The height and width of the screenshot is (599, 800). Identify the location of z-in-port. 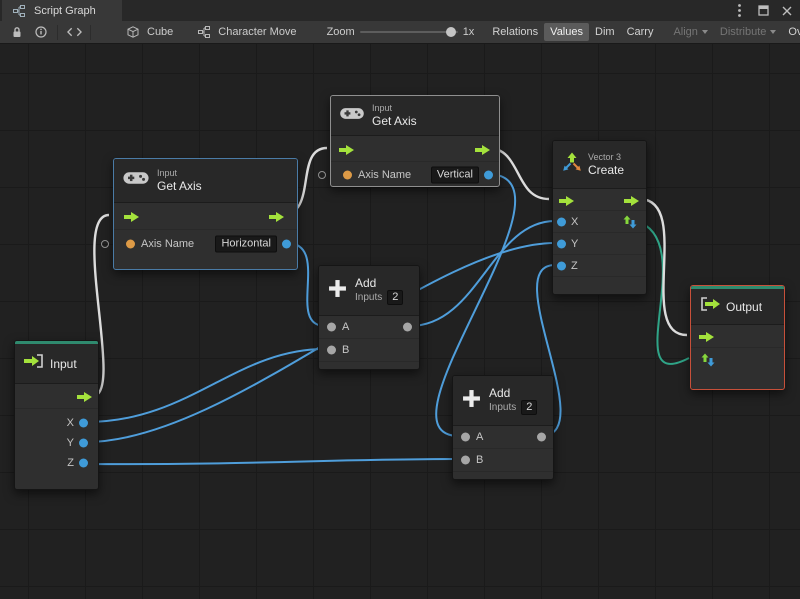
(561, 265).